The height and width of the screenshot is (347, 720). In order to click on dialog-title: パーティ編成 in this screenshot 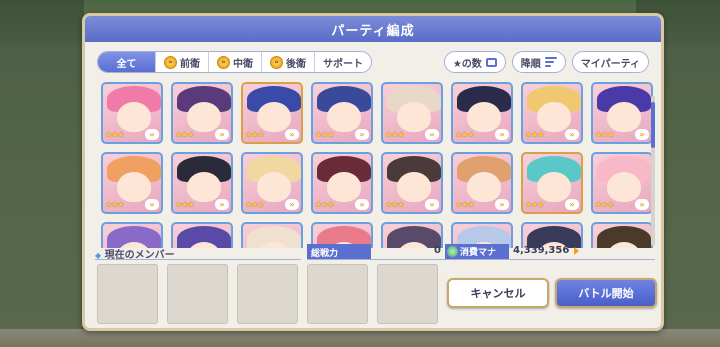, I will do `click(373, 29)`.